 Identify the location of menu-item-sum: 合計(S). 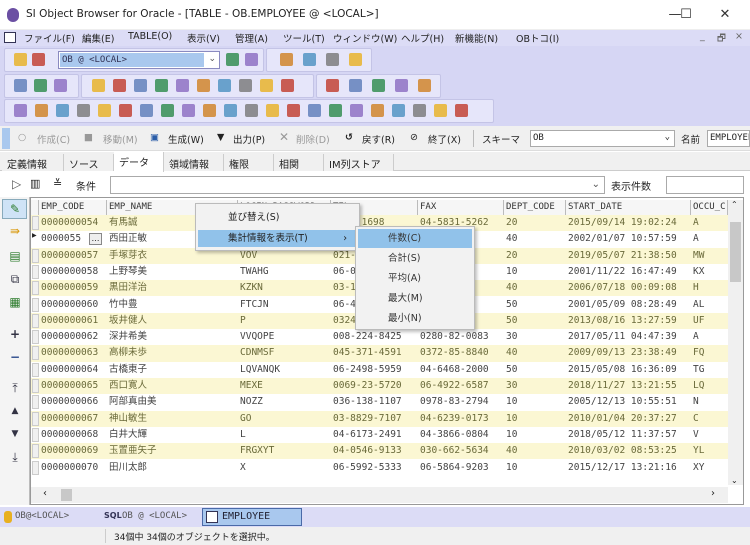
(415, 258).